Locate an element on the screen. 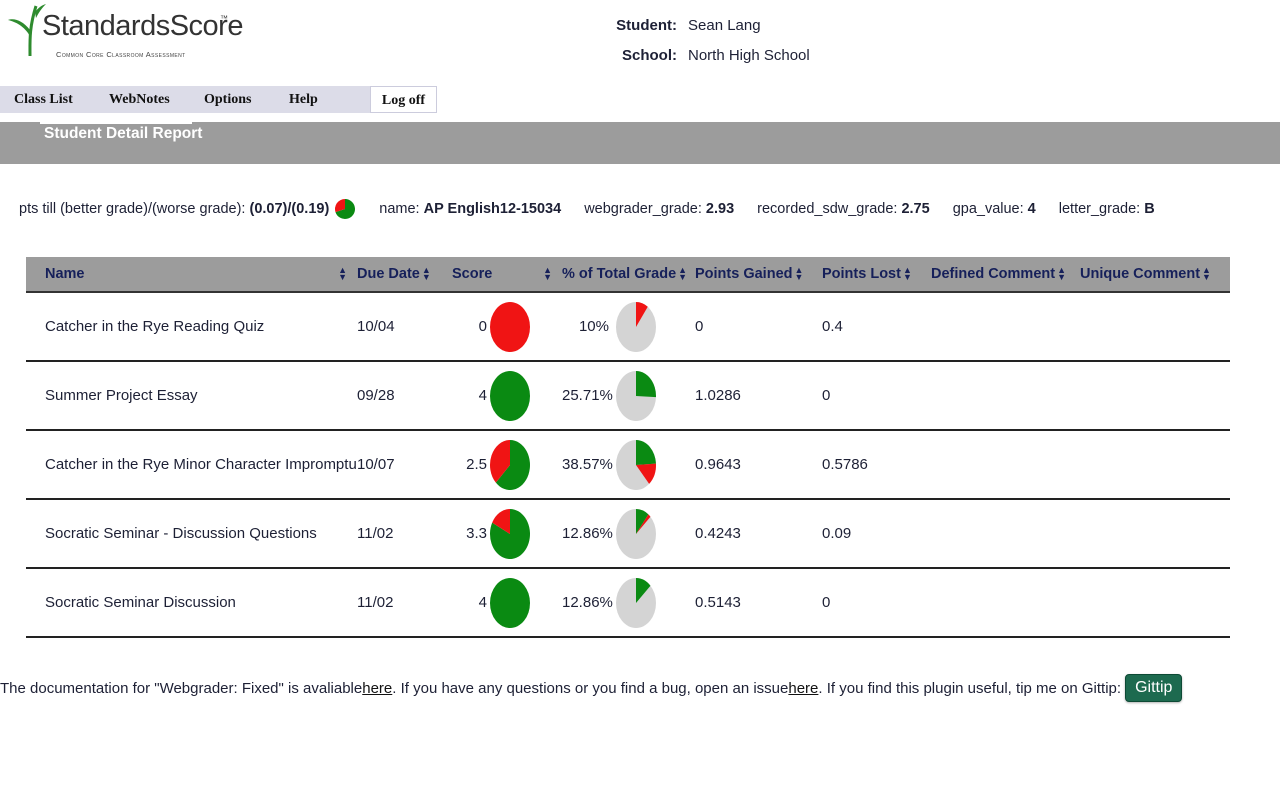  school-label: School: is located at coordinates (649, 55).